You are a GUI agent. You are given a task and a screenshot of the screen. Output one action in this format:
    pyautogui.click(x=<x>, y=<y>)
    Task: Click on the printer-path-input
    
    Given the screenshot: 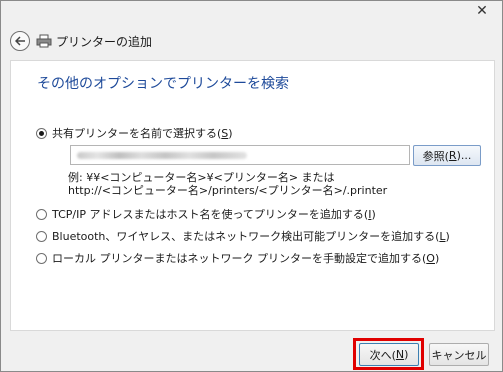 What is the action you would take?
    pyautogui.click(x=240, y=155)
    